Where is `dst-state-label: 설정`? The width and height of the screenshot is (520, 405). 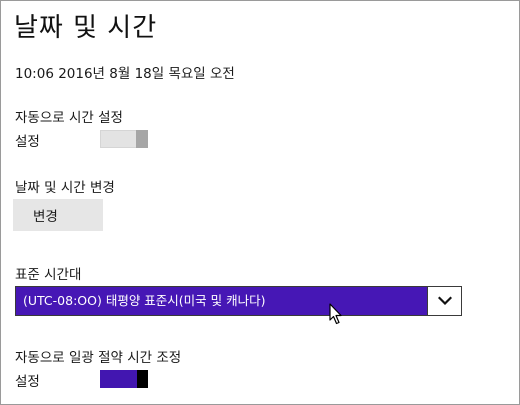 dst-state-label: 설정 is located at coordinates (27, 382).